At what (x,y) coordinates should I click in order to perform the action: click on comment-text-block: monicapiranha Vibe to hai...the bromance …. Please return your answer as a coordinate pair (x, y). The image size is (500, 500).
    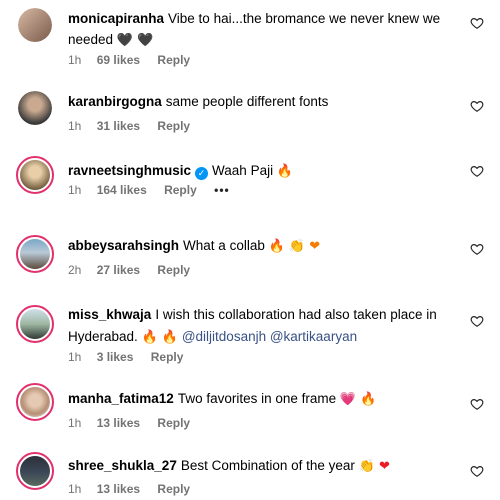
    Looking at the image, I should click on (258, 29).